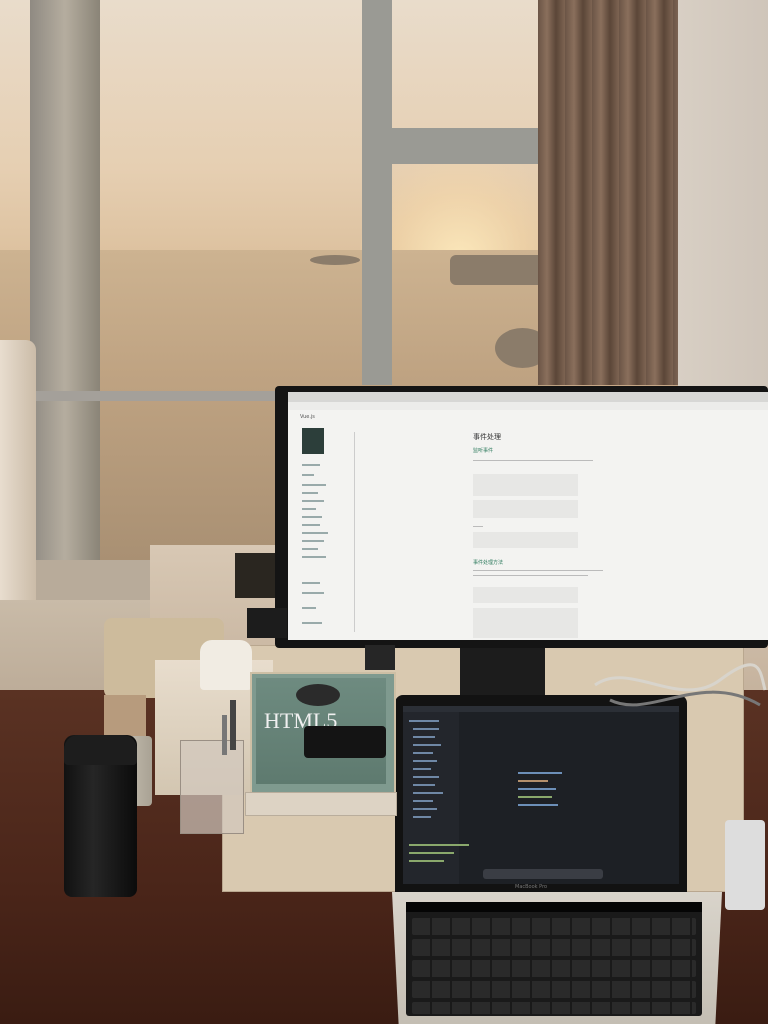 The image size is (768, 1024). Describe the element at coordinates (335, 260) in the screenshot. I see `island` at that location.